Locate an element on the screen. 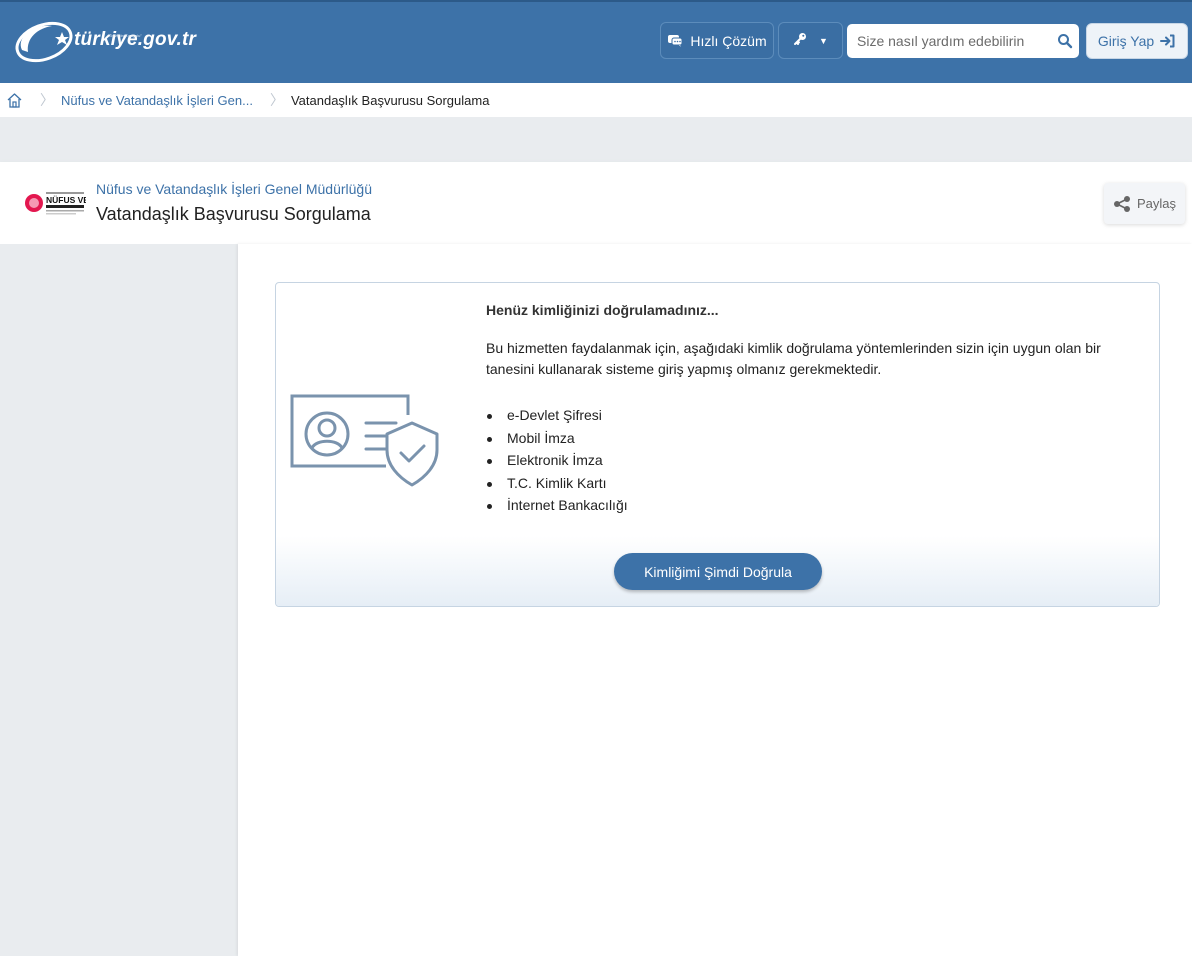 Image resolution: width=1192 pixels, height=956 pixels. share-label: Paylaş is located at coordinates (1156, 203).